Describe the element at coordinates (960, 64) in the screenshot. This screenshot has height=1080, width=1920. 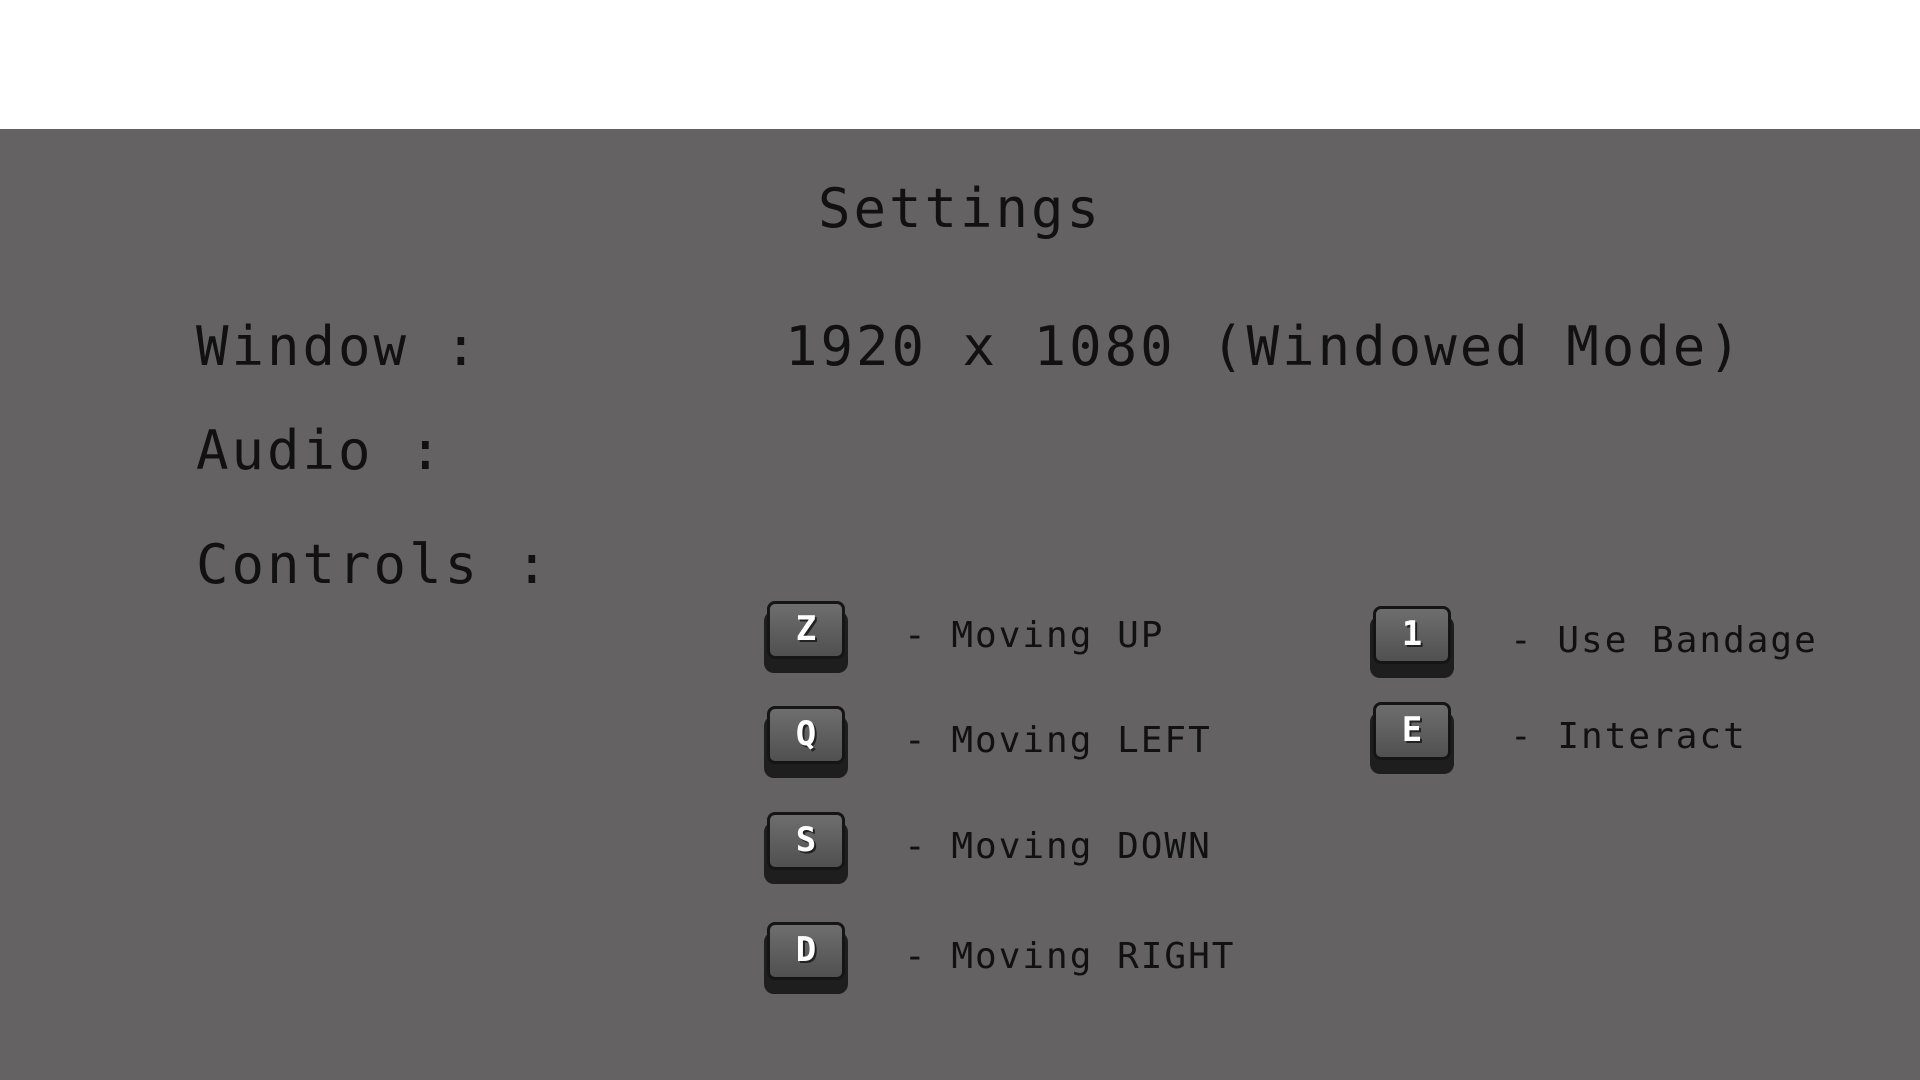
I see `top-bar` at that location.